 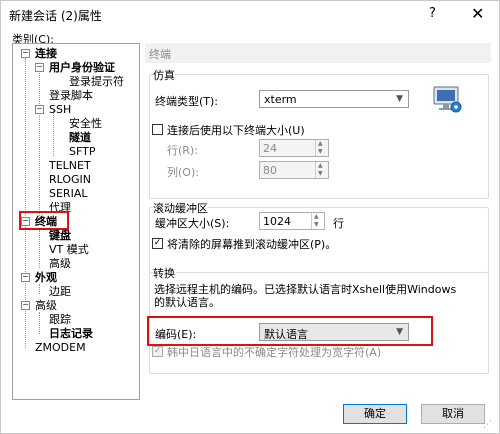 What do you see at coordinates (70, 165) in the screenshot?
I see `tree-item-telnet: TELNET` at bounding box center [70, 165].